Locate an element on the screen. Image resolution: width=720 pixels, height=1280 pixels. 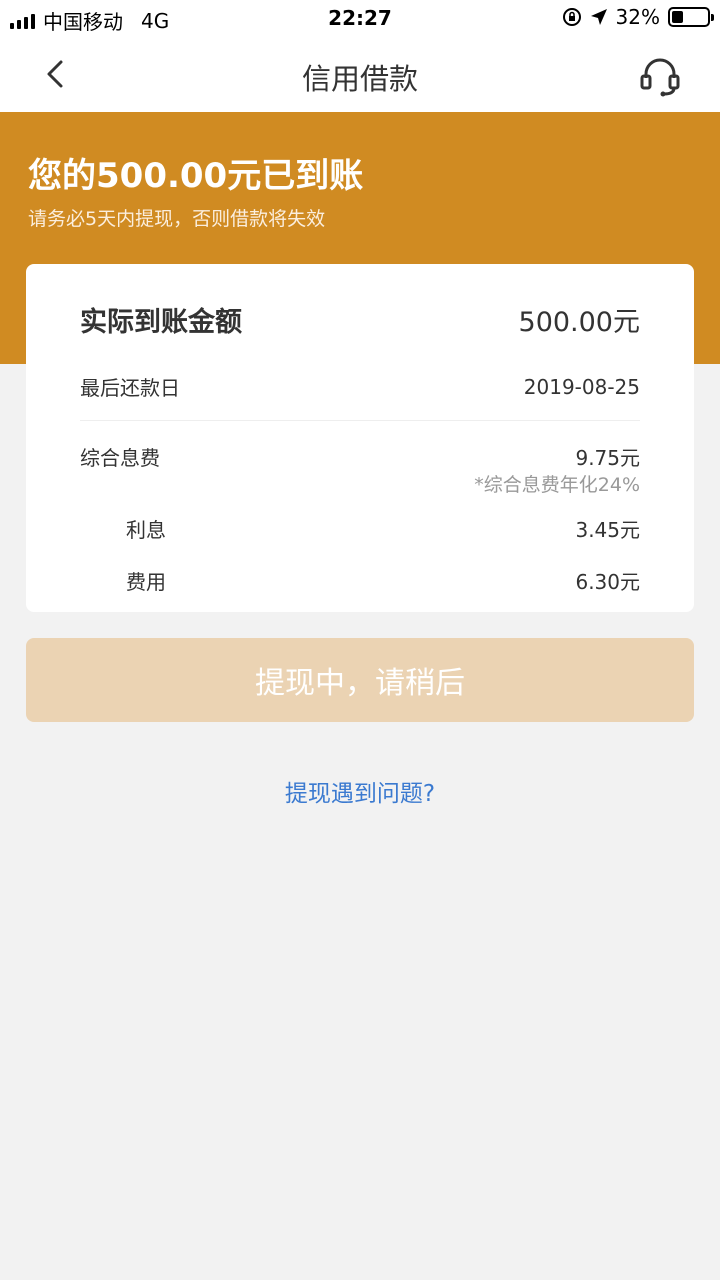
status-bar: 中国移动 4G 22:27 32% is located at coordinates (360, 18).